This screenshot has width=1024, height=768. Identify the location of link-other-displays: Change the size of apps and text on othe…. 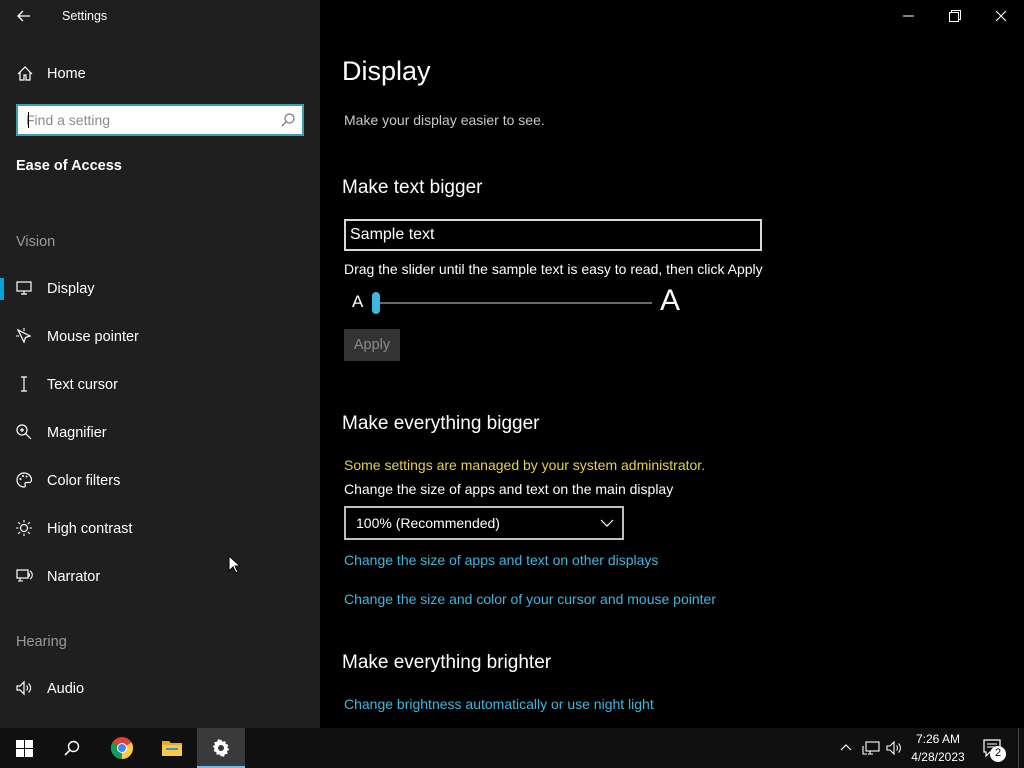
(501, 560).